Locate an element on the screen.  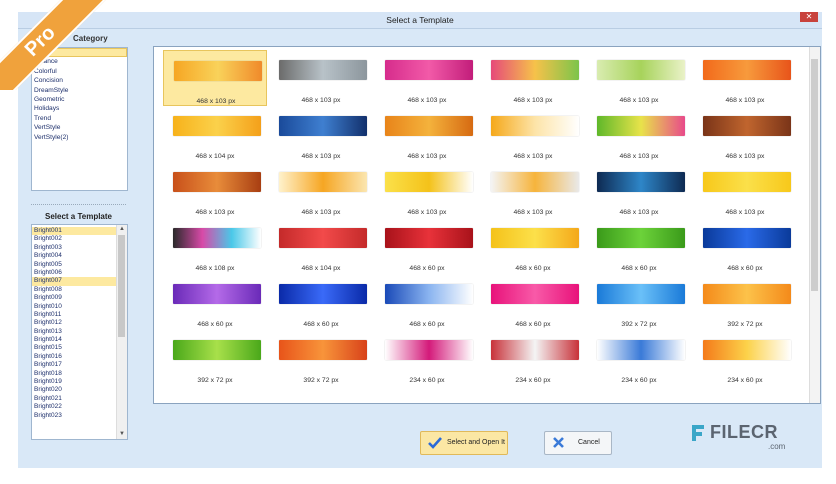
template-list-item: Bright021 is located at coordinates (74, 399).